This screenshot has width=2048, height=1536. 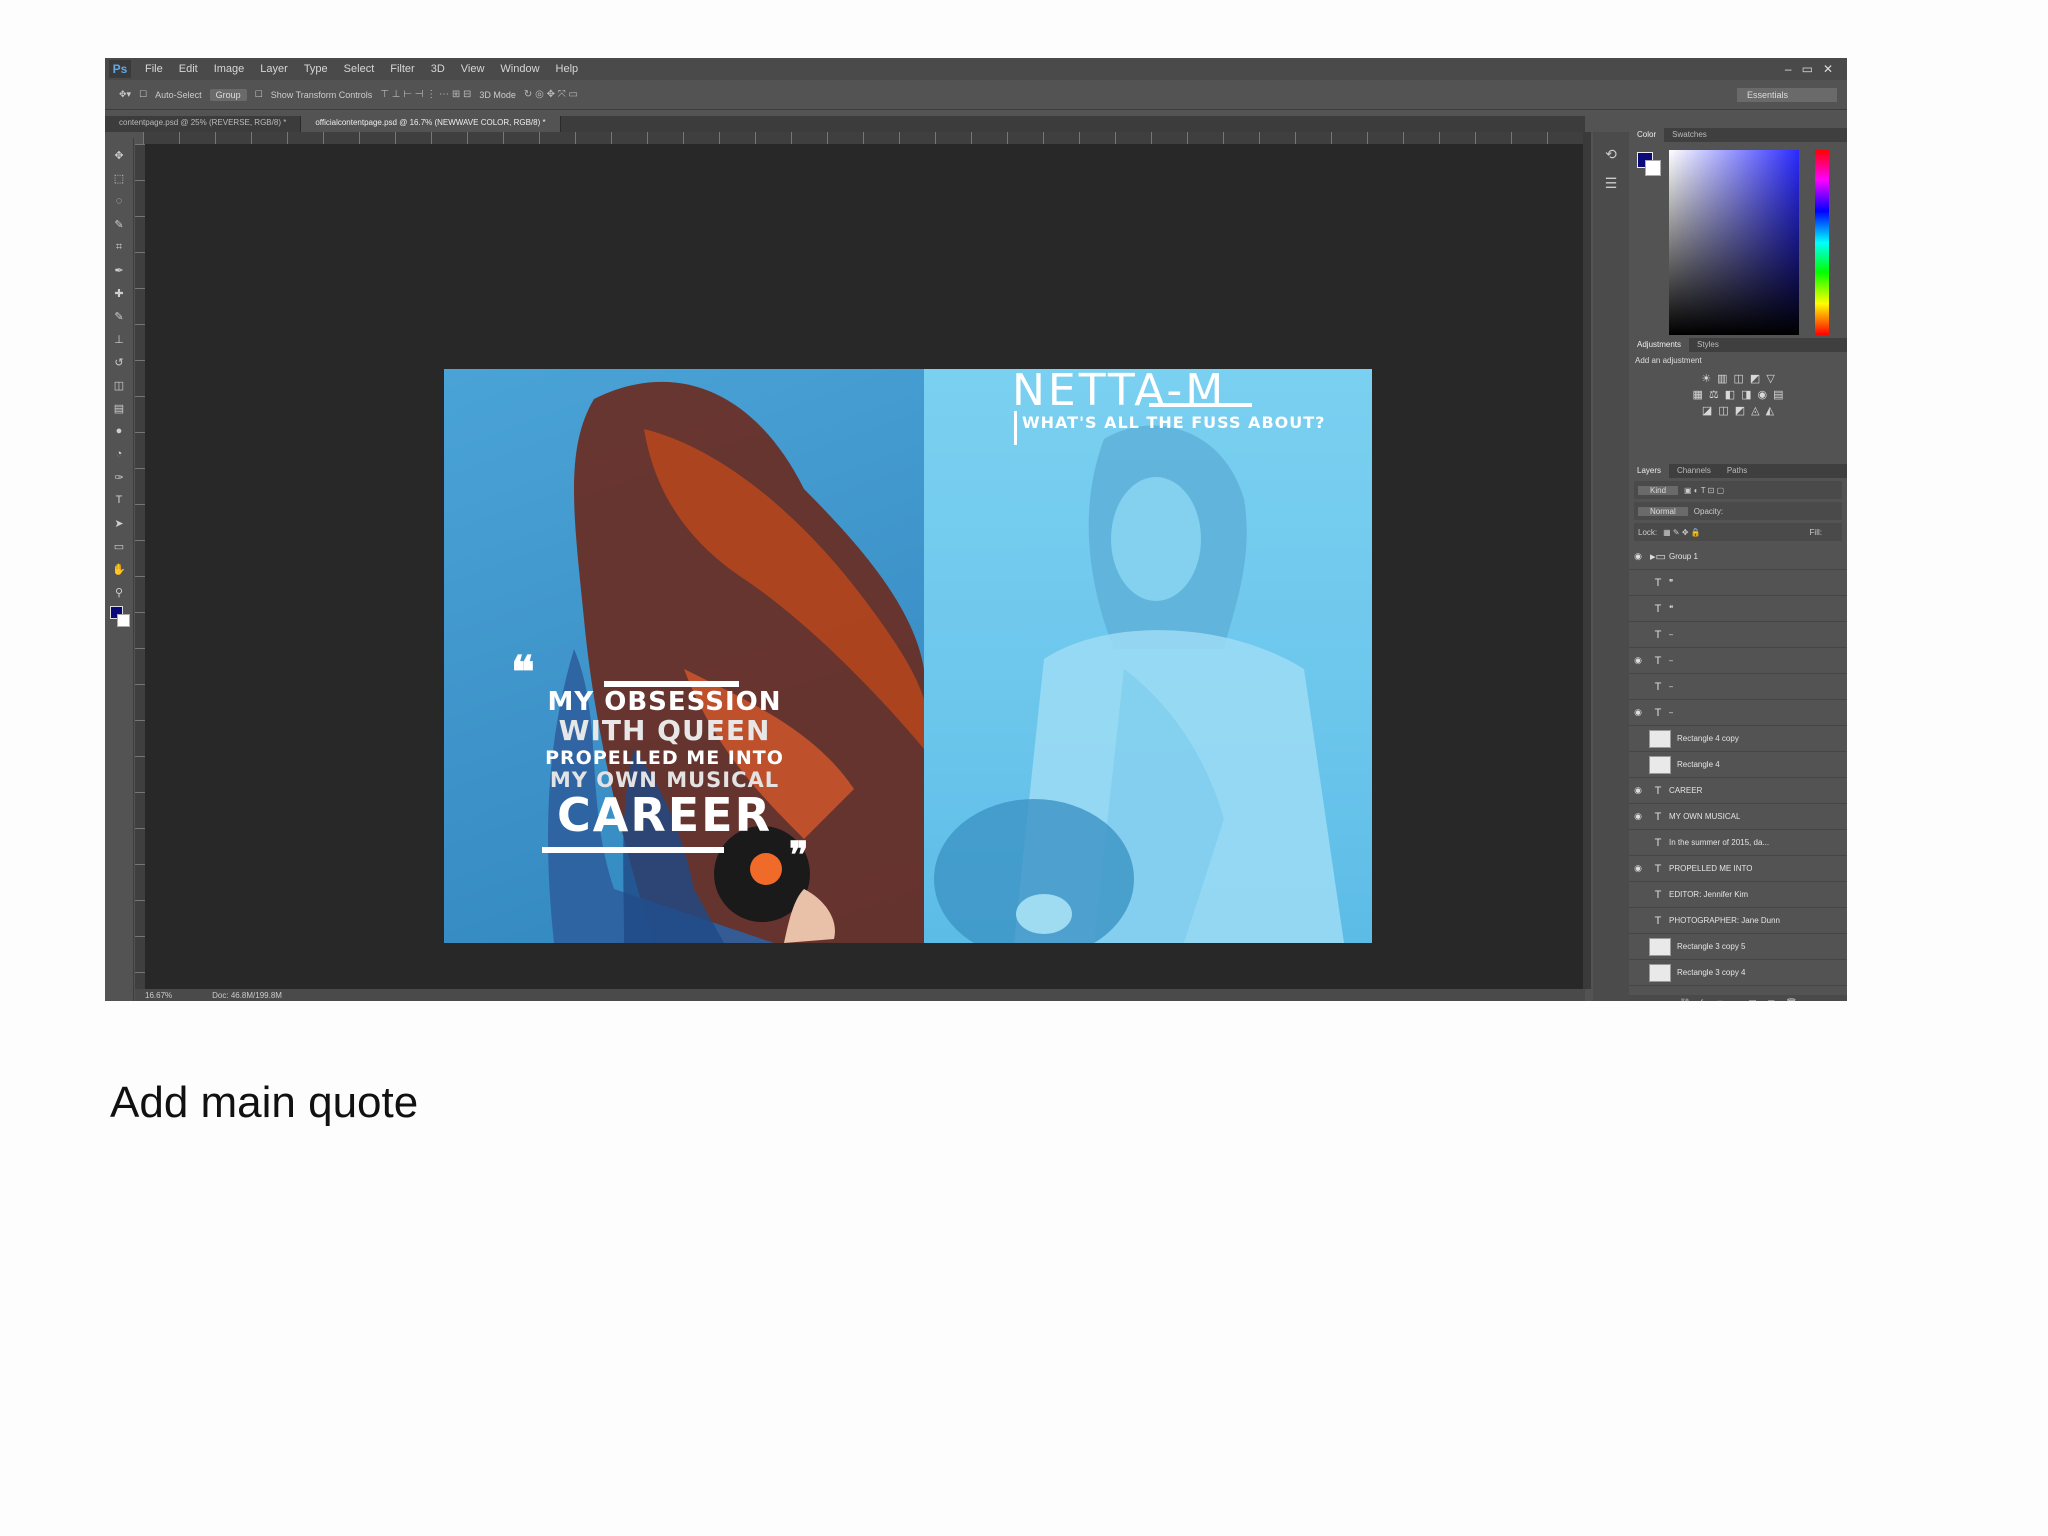 I want to click on adjustment-icon: ◉, so click(x=1763, y=394).